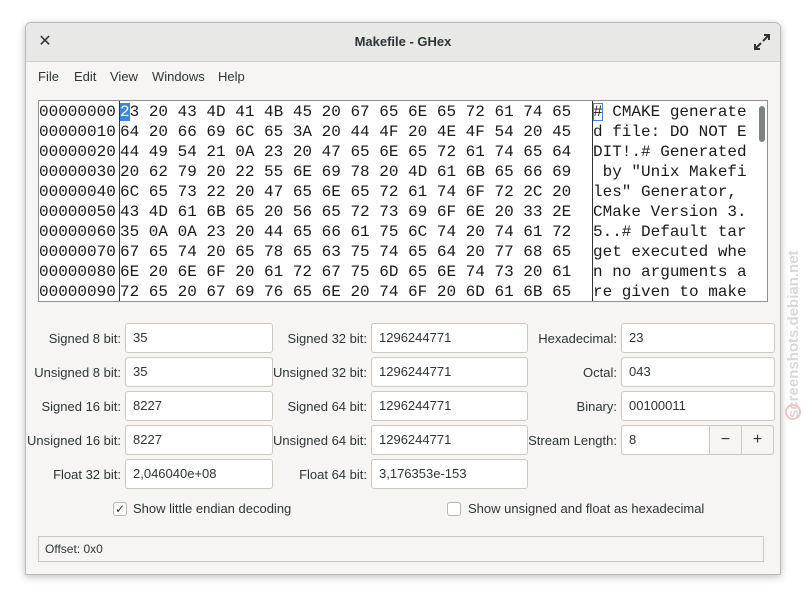 Image resolution: width=805 pixels, height=602 pixels. I want to click on ascii-row: les" Generator,, so click(673, 192).